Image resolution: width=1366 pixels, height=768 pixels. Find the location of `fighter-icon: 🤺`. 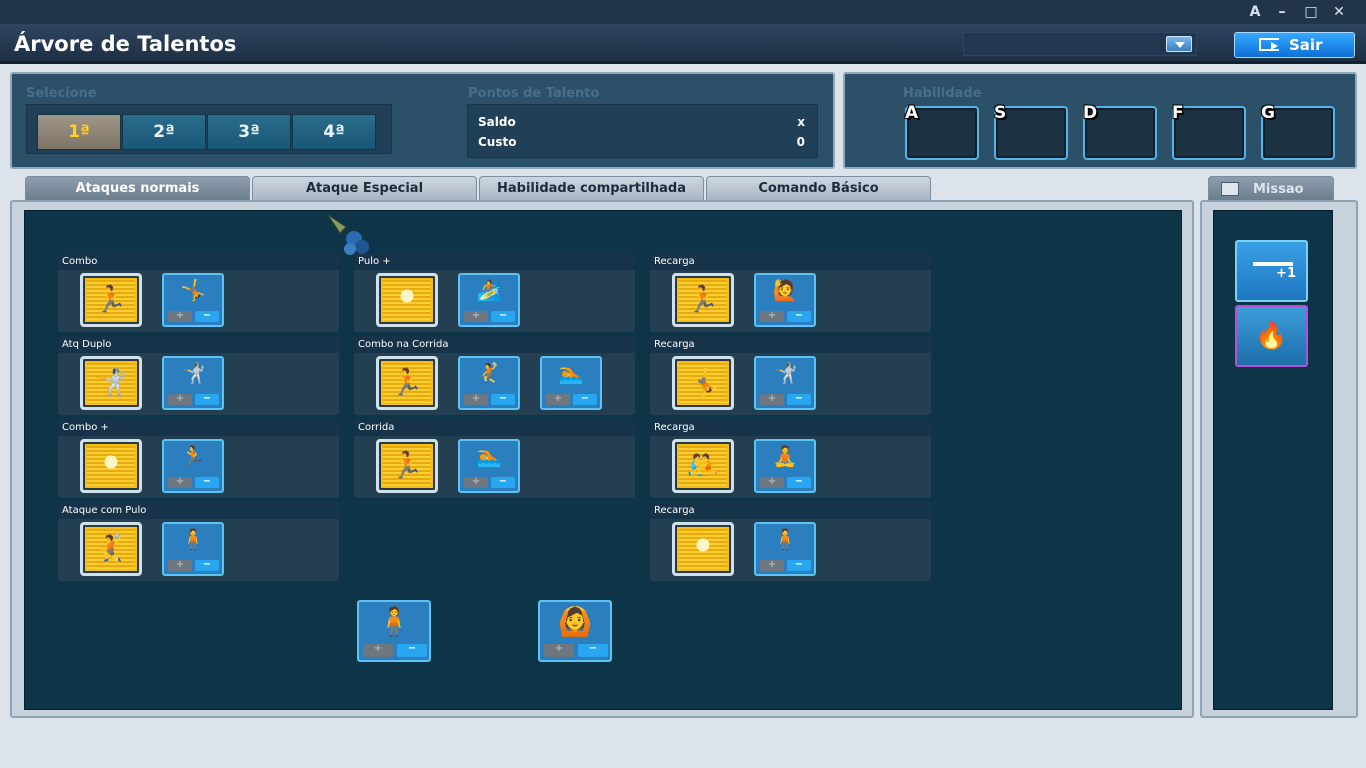

fighter-icon: 🤺 is located at coordinates (111, 383).